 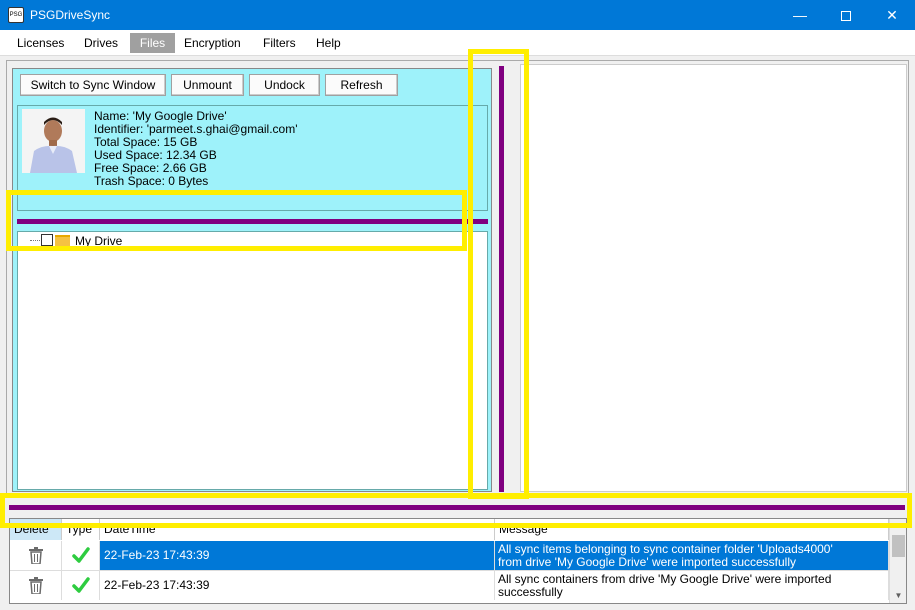 What do you see at coordinates (456, 510) in the screenshot?
I see `highlight-box-bottom-splitter` at bounding box center [456, 510].